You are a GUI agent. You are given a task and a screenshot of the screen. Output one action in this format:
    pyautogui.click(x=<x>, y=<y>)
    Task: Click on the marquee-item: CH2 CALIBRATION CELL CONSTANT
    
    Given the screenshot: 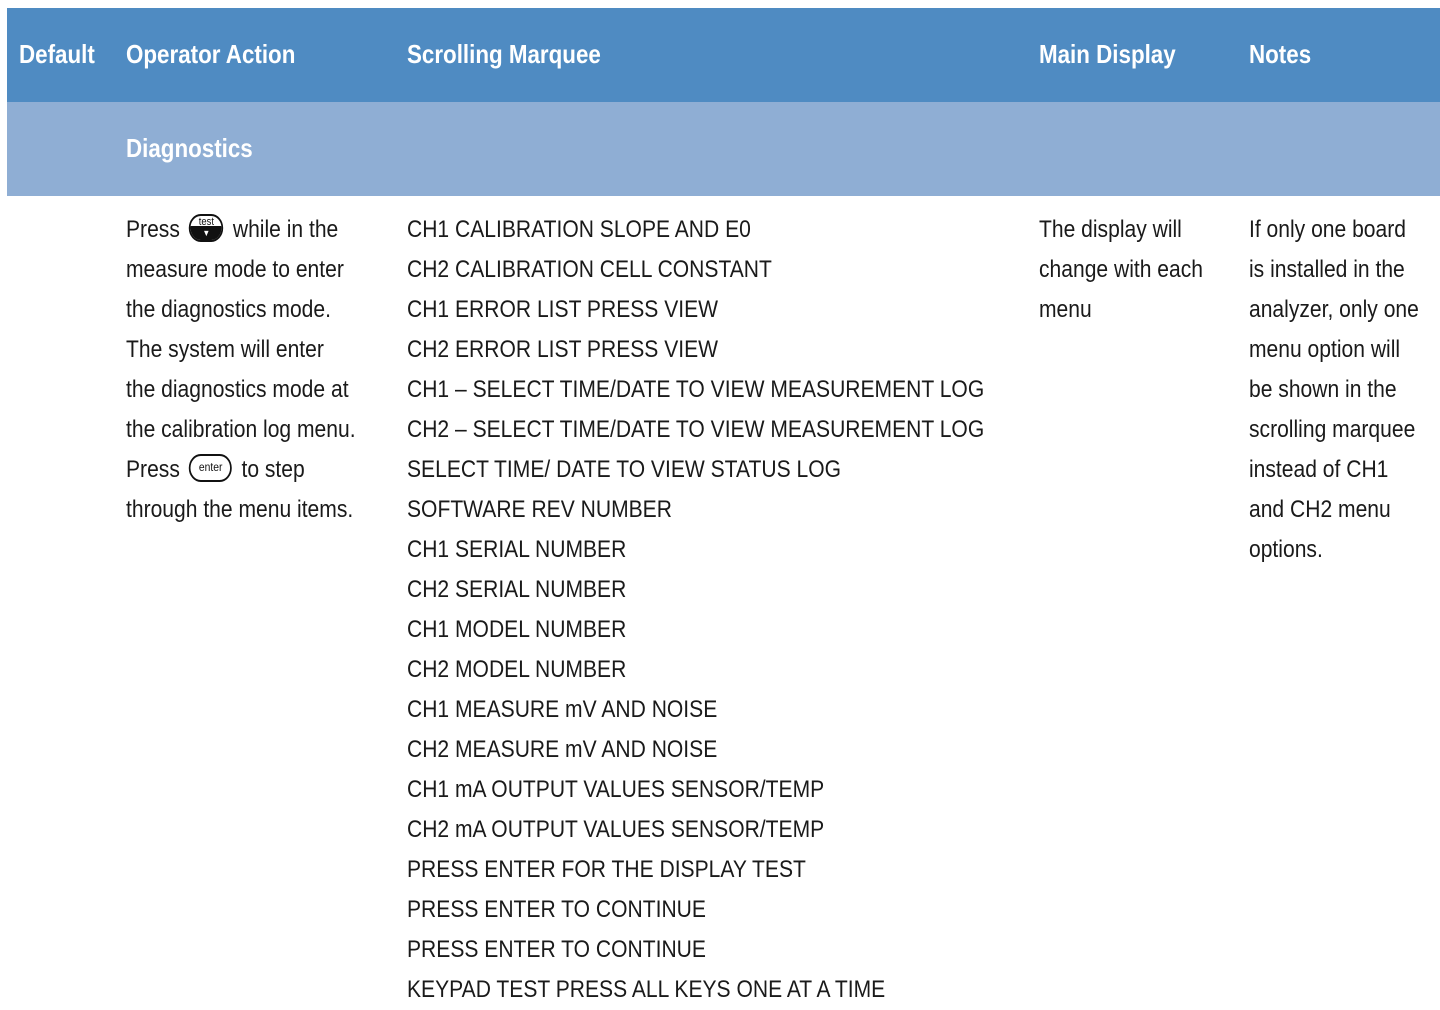 What is the action you would take?
    pyautogui.click(x=589, y=269)
    